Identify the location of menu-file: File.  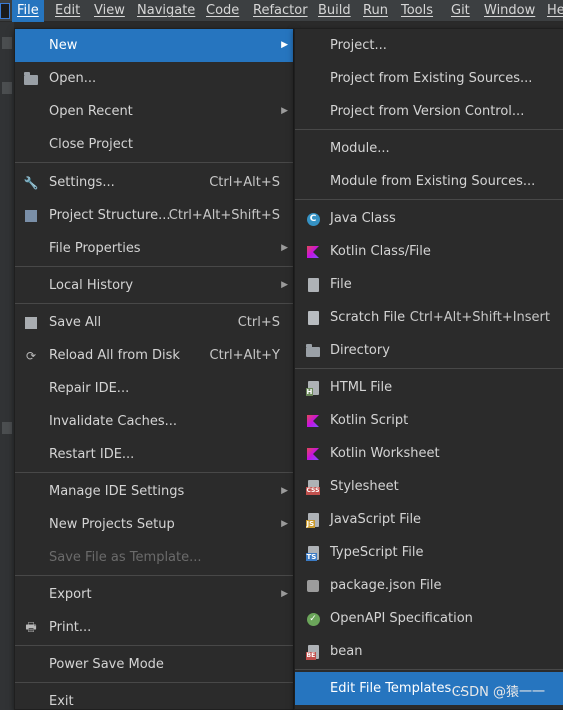
(28, 11).